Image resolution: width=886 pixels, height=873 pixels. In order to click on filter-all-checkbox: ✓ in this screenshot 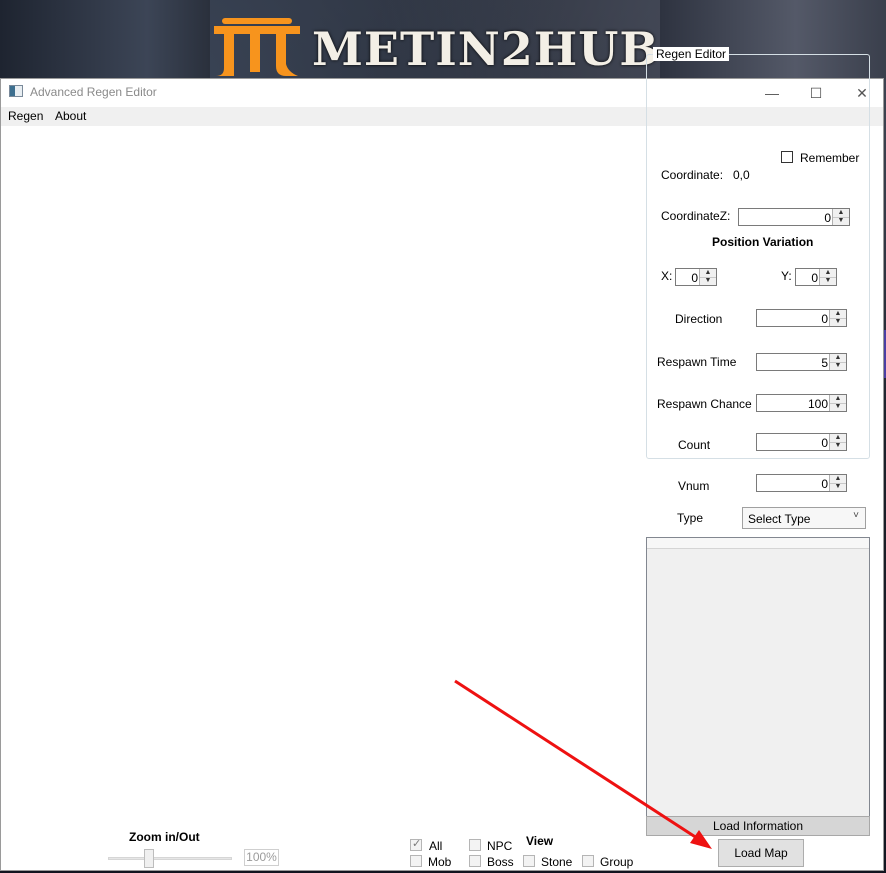, I will do `click(416, 844)`.